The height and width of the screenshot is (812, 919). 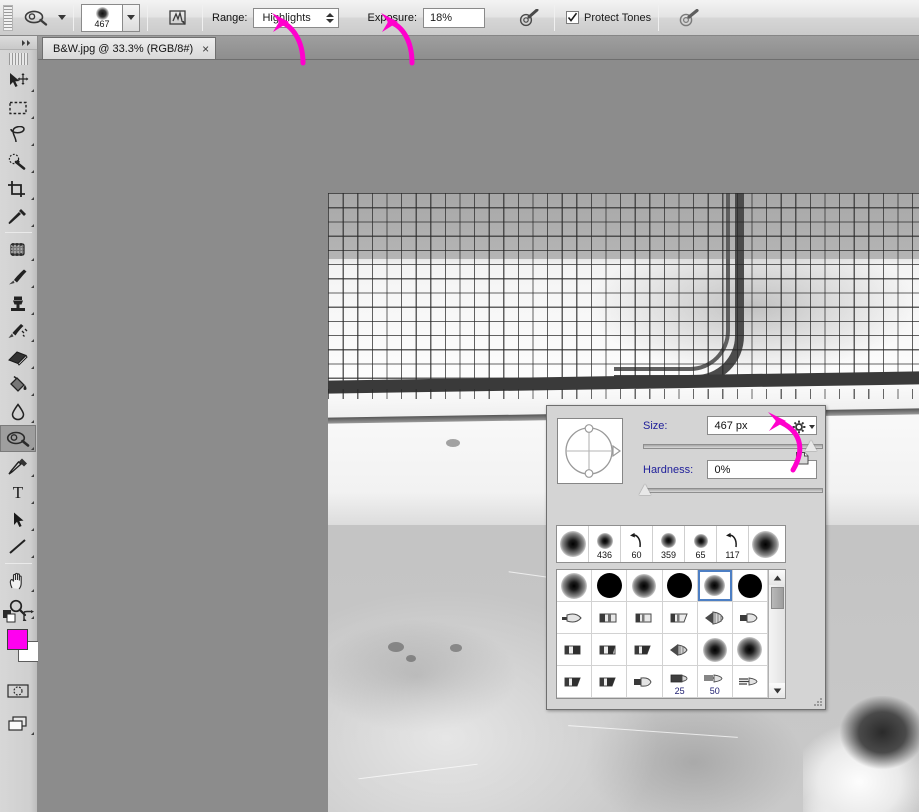 I want to click on recent-brush-2: 60, so click(x=637, y=544).